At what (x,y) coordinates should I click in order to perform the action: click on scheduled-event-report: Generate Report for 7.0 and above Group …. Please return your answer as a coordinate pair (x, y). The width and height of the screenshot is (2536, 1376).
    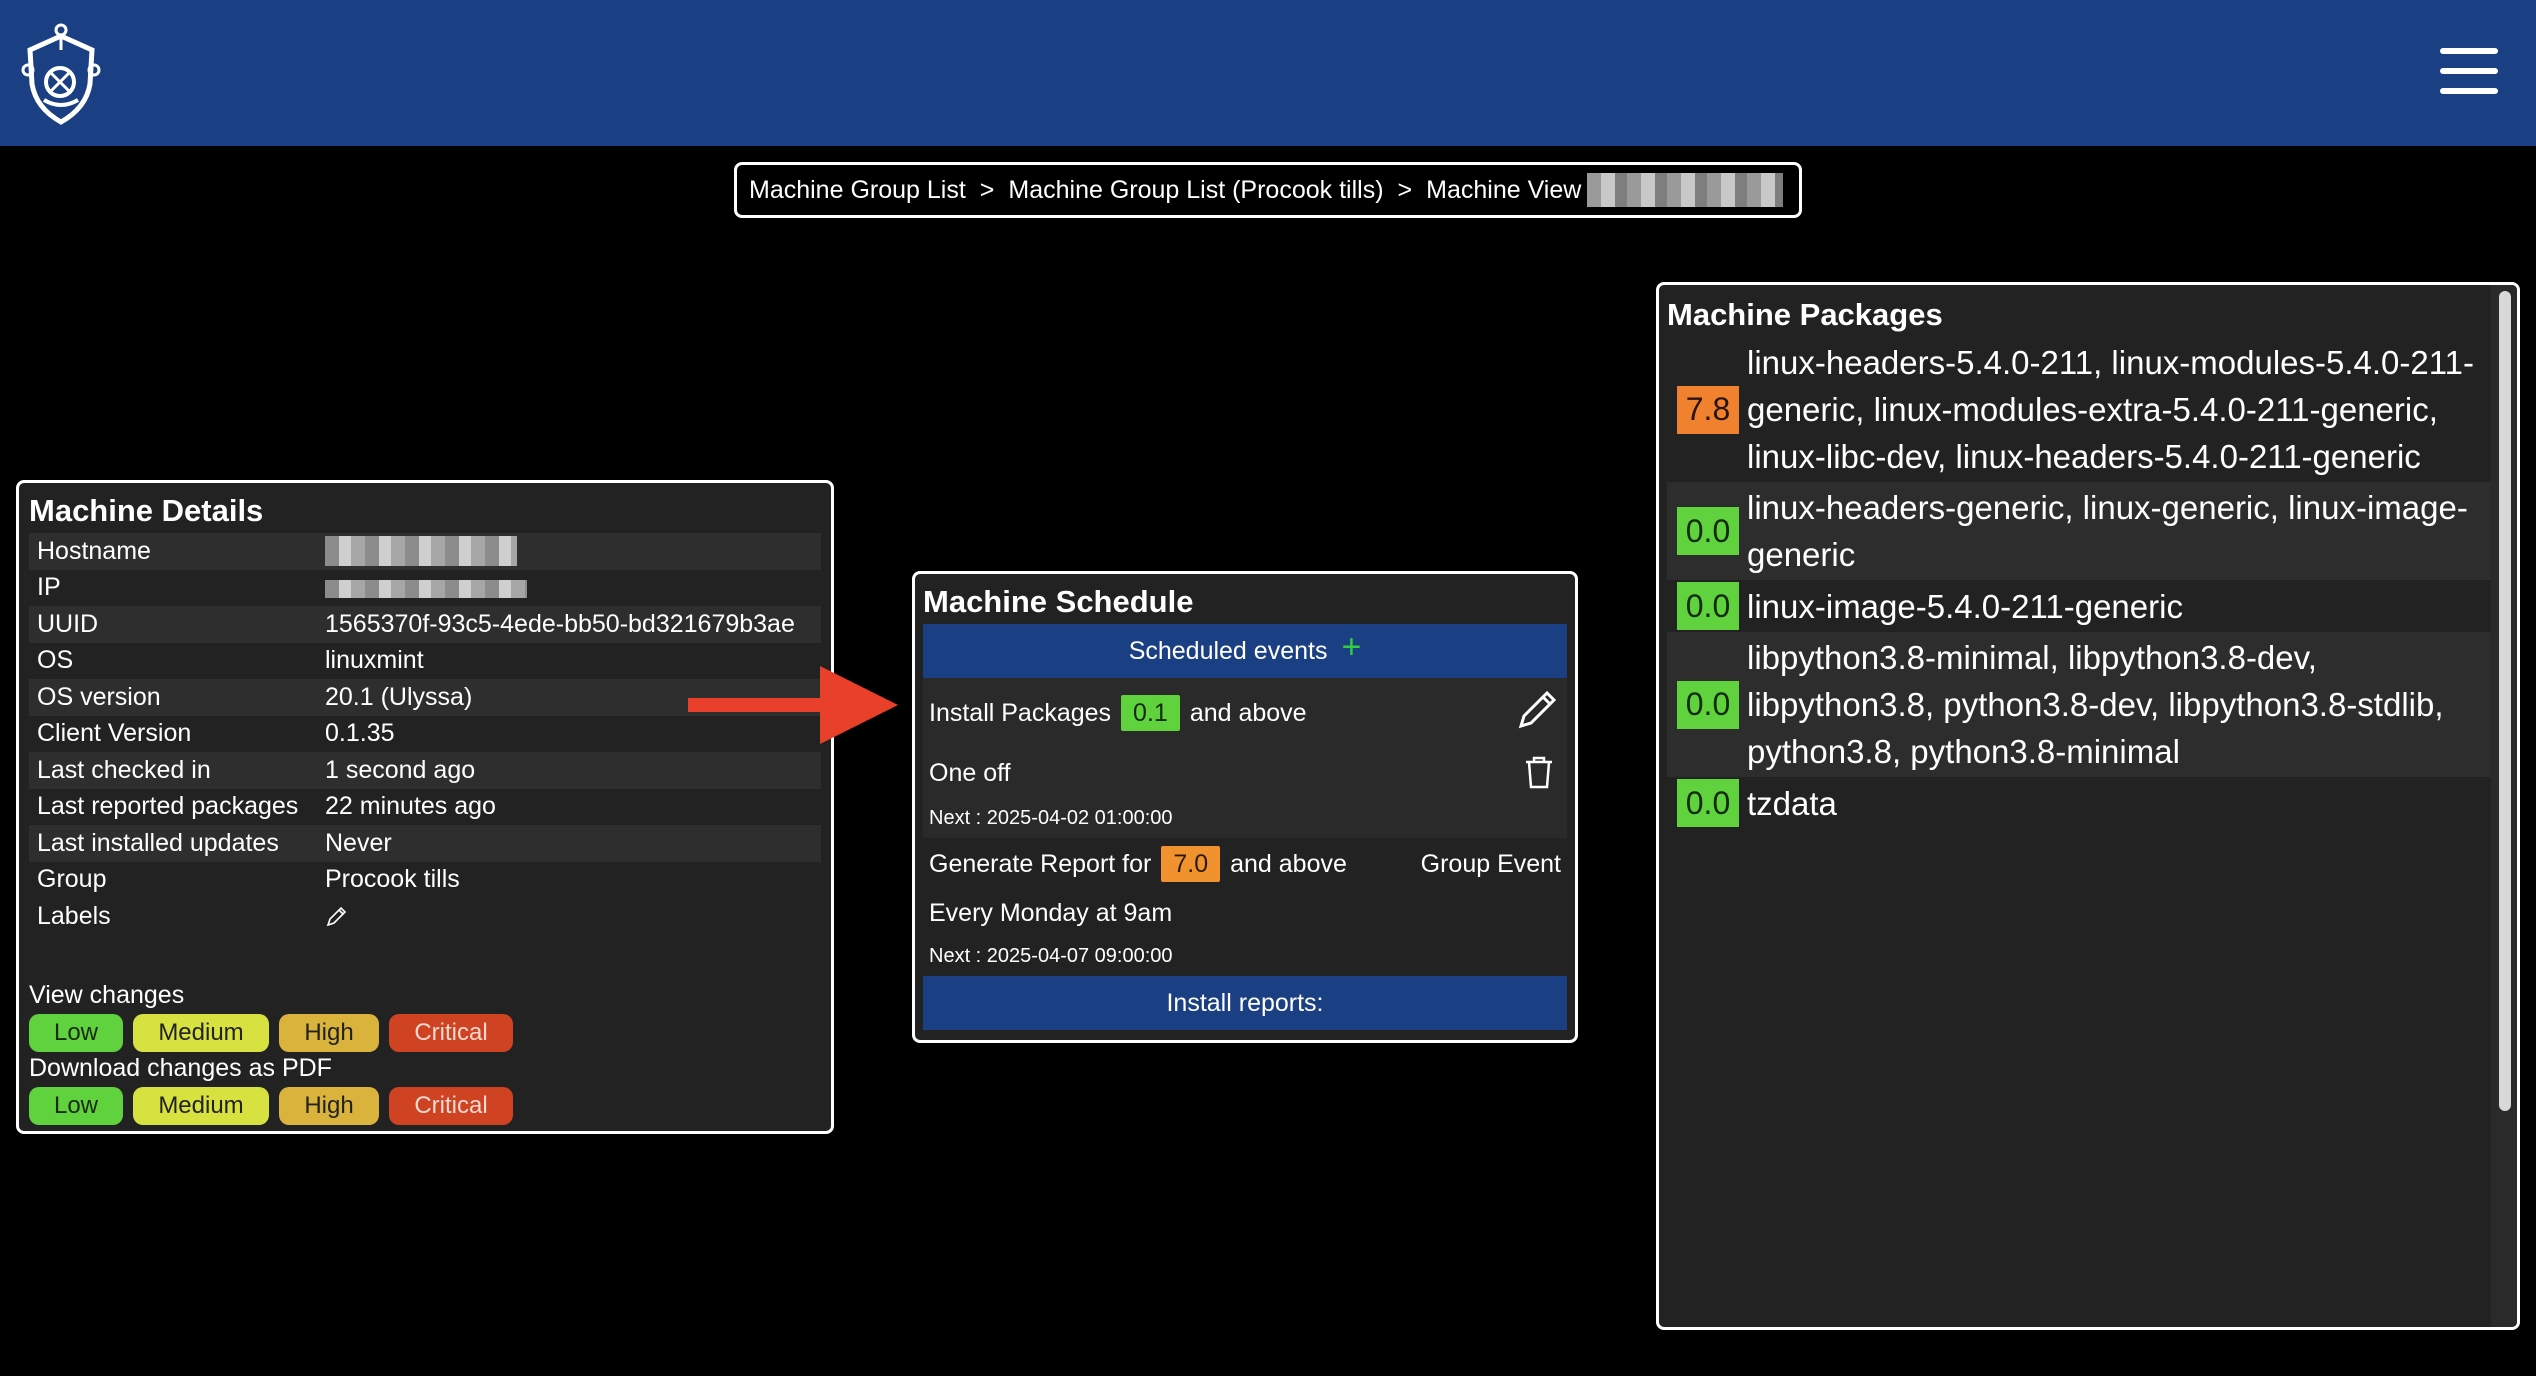
    Looking at the image, I should click on (1245, 907).